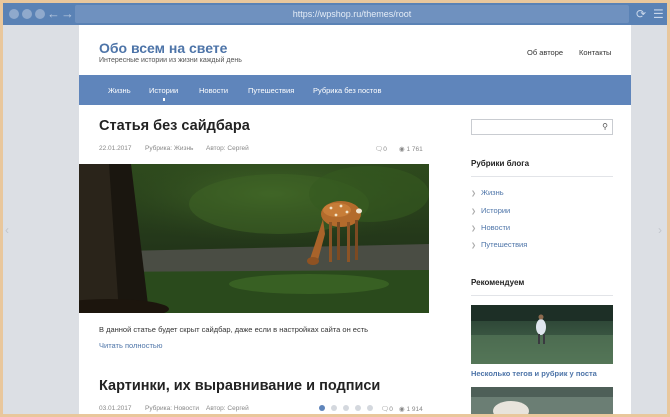 Image resolution: width=670 pixels, height=417 pixels. I want to click on read-more-link: Читать полностью, so click(130, 345).